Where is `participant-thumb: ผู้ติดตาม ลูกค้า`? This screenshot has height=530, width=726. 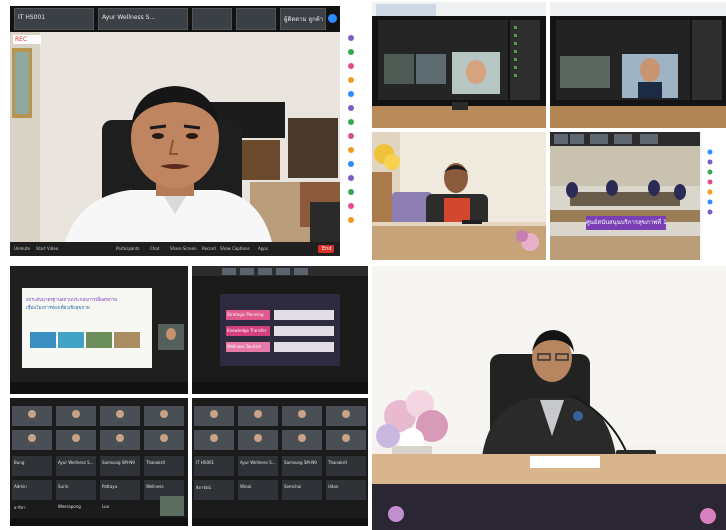 participant-thumb: ผู้ติดตาม ลูกค้า is located at coordinates (303, 19).